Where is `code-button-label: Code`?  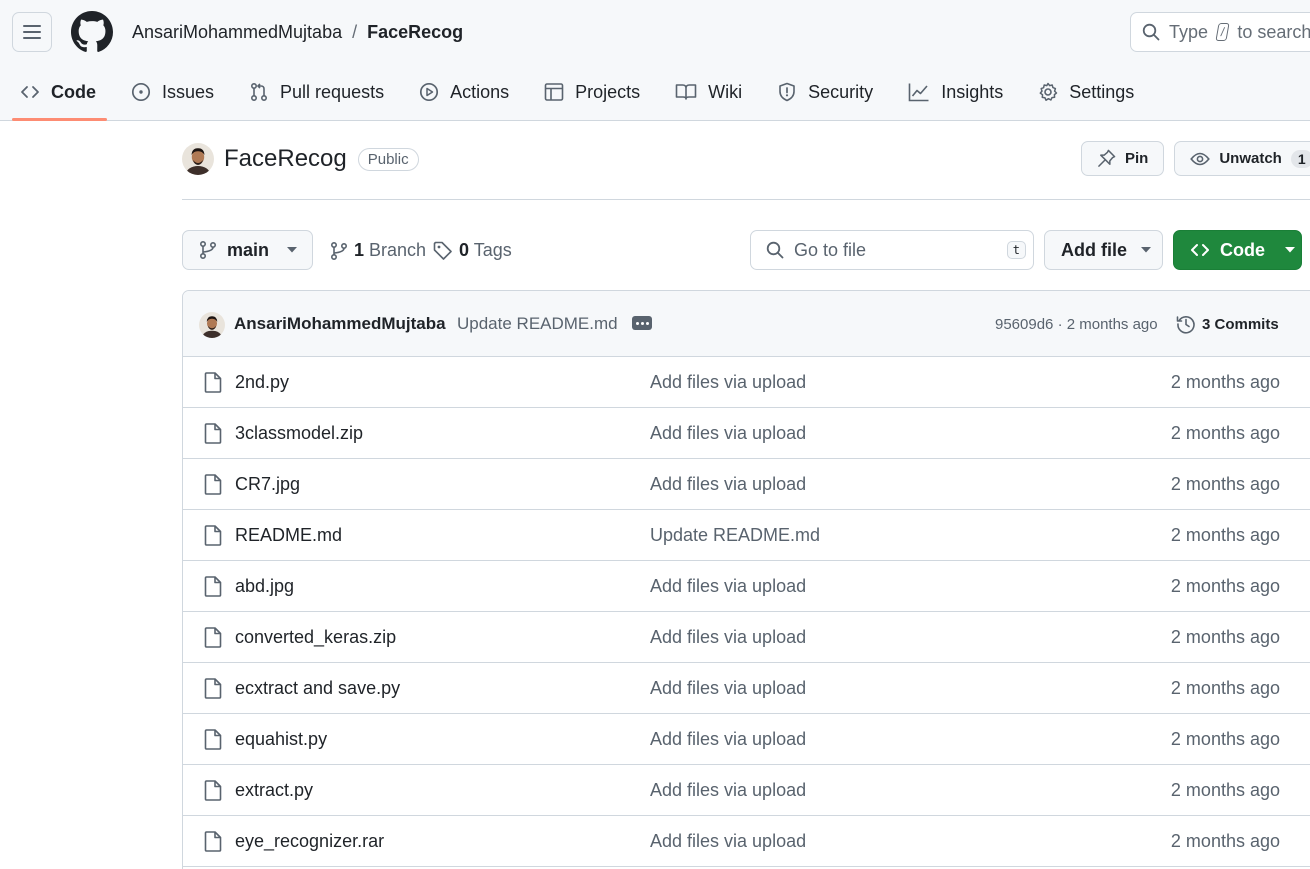 code-button-label: Code is located at coordinates (1242, 249).